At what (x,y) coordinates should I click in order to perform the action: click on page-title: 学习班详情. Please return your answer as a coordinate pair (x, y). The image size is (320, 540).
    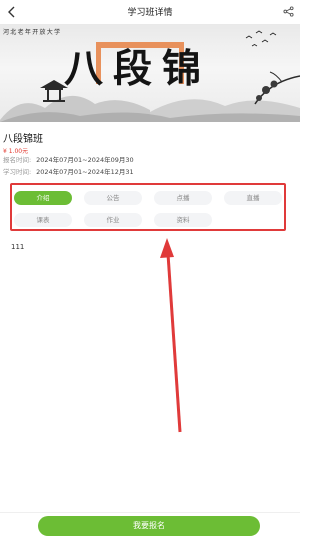
    Looking at the image, I should click on (150, 13).